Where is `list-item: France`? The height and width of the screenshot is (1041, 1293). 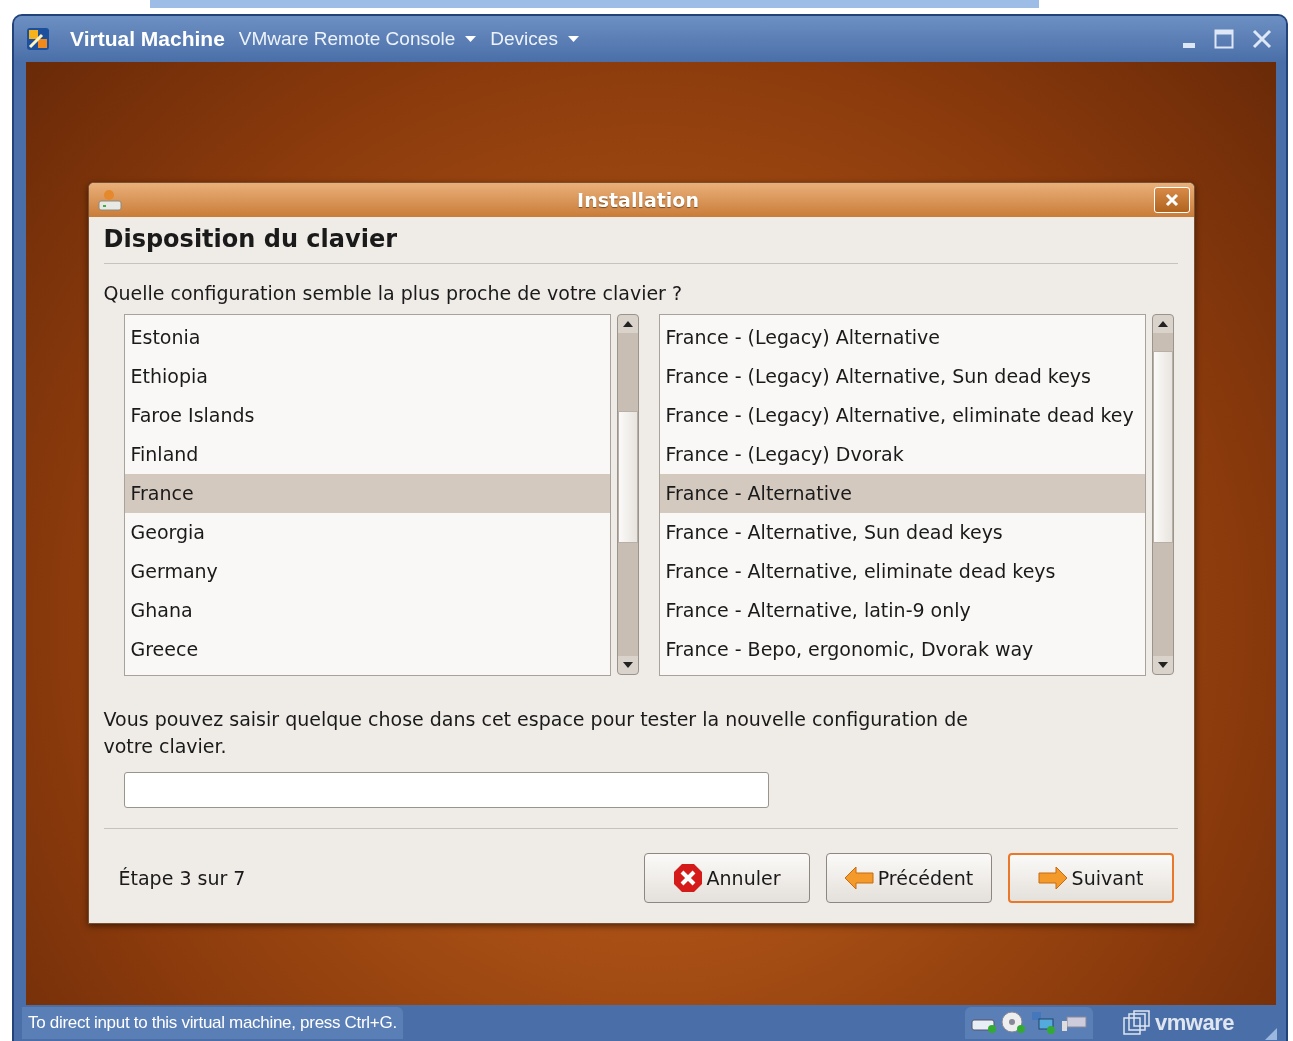 list-item: France is located at coordinates (367, 493).